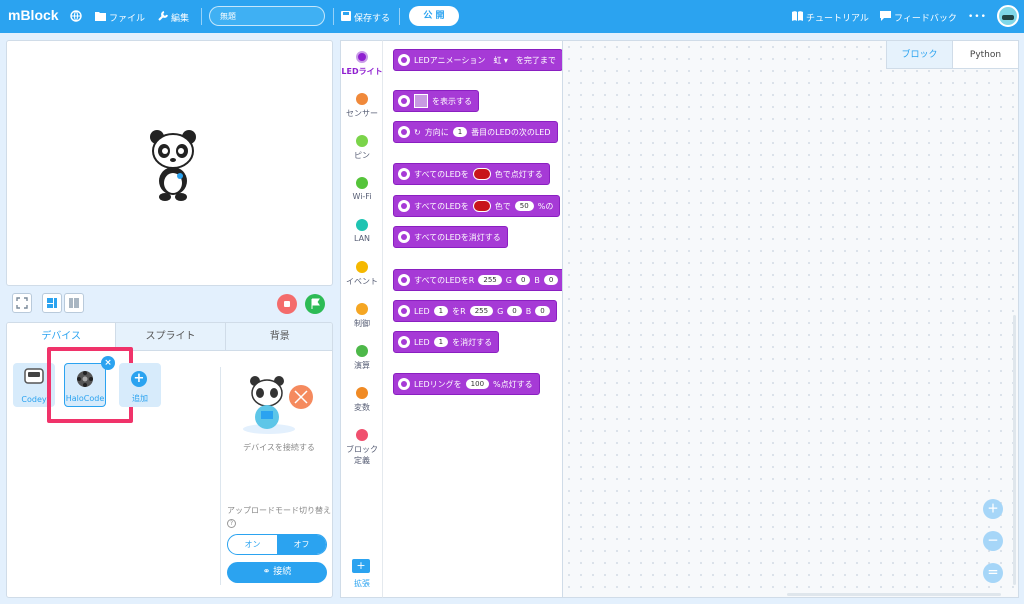  I want to click on led-matrix-picker, so click(421, 101).